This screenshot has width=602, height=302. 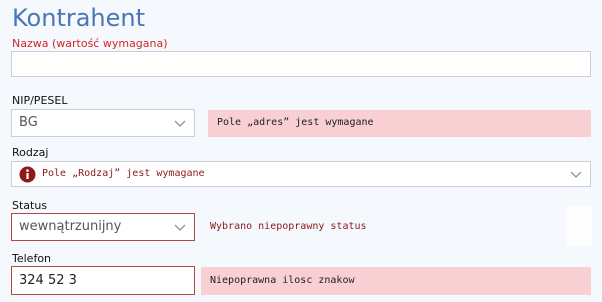 I want to click on rodzaj-label: Rodzaj, so click(x=30, y=152).